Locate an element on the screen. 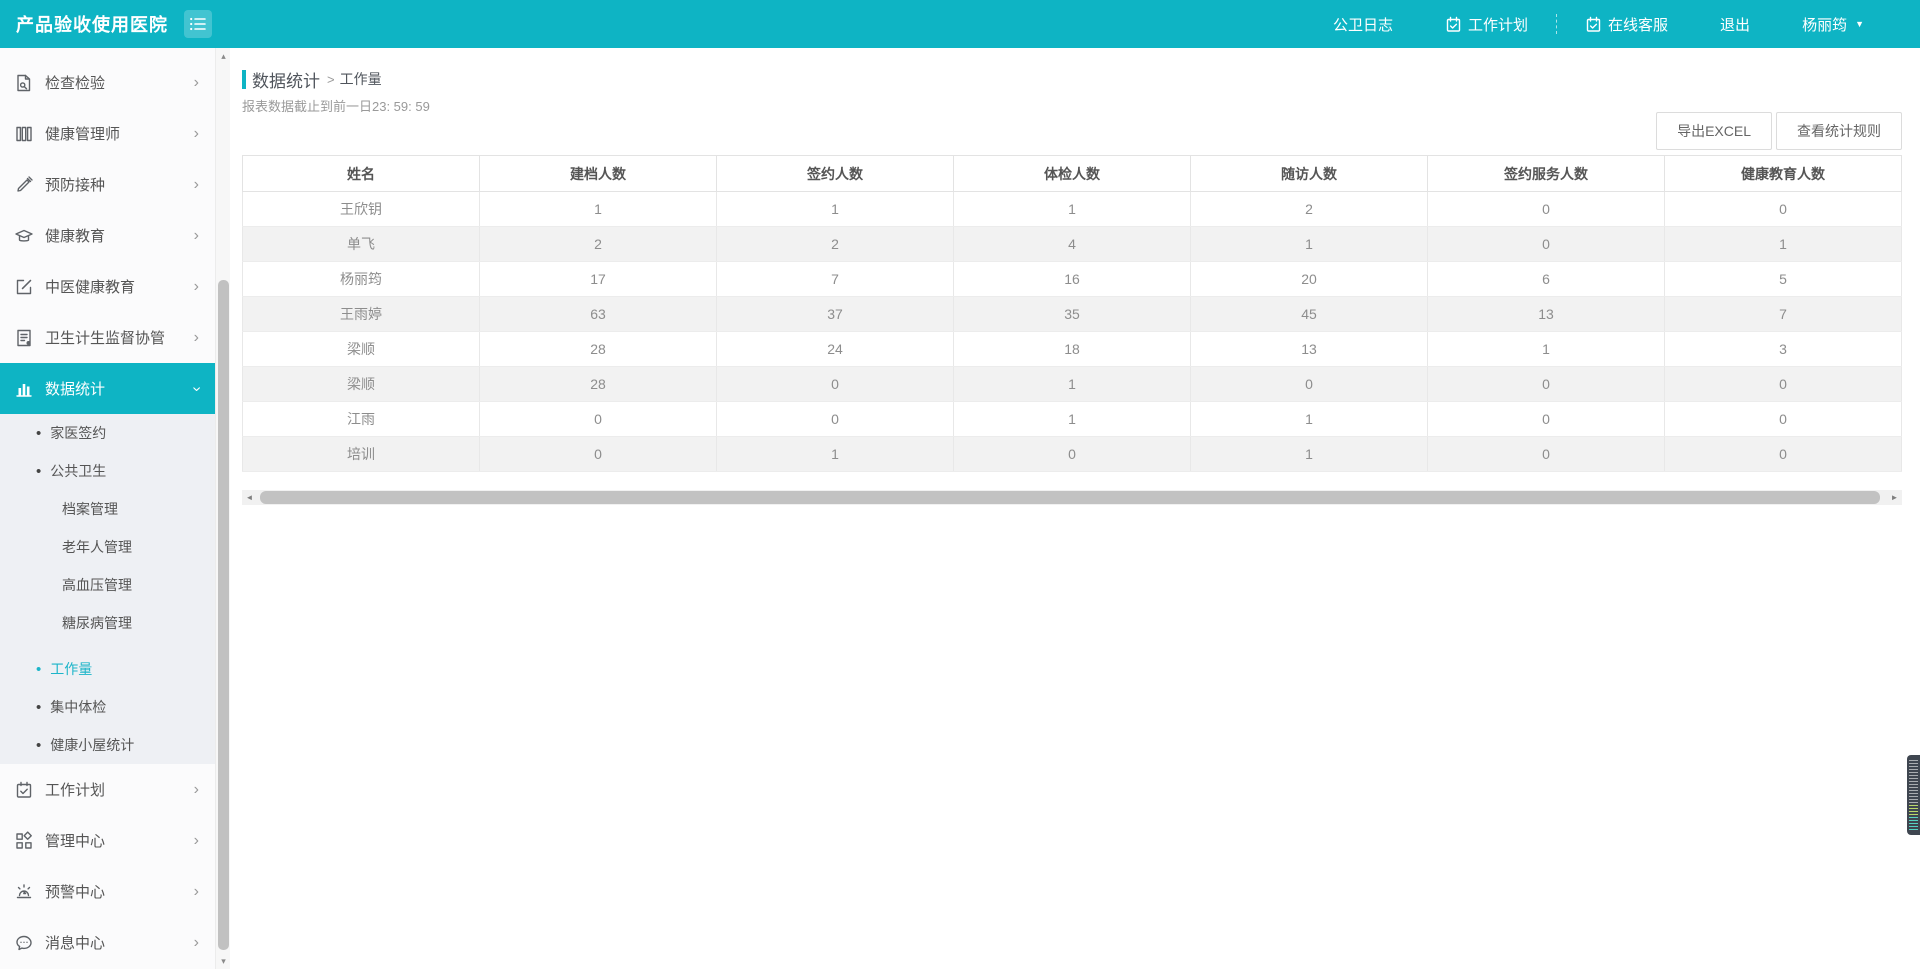 Image resolution: width=1920 pixels, height=969 pixels. cell-name: 王雨婷 is located at coordinates (361, 314).